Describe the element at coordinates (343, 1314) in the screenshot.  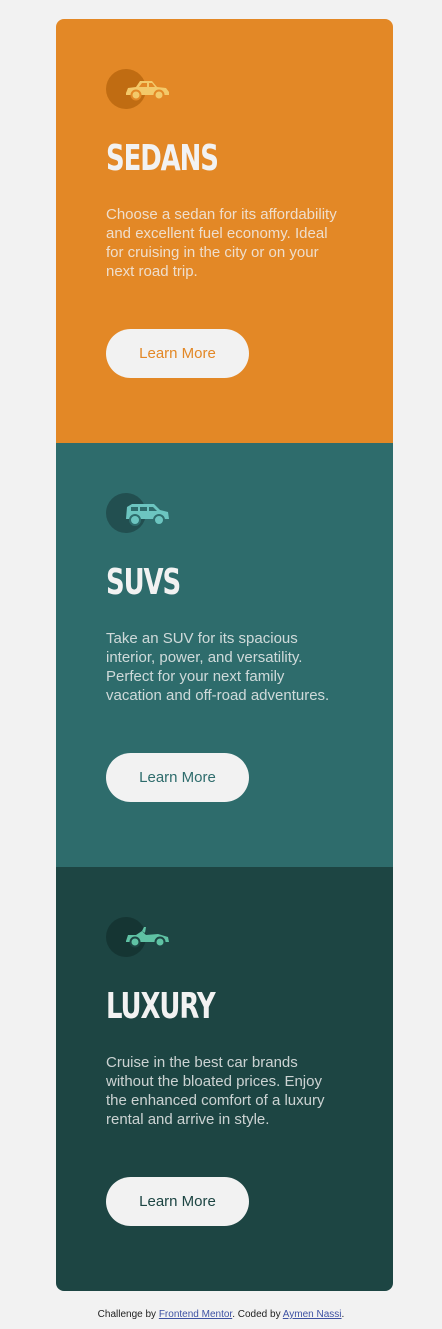
I see `footer-suffix: .` at that location.